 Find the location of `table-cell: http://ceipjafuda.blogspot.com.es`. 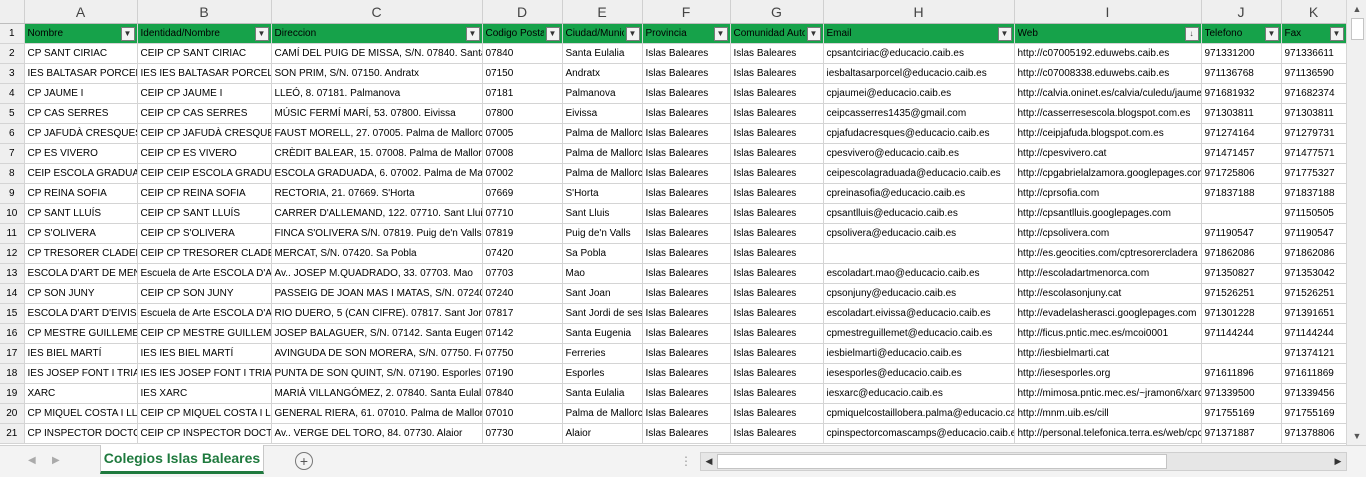

table-cell: http://ceipjafuda.blogspot.com.es is located at coordinates (1108, 133).